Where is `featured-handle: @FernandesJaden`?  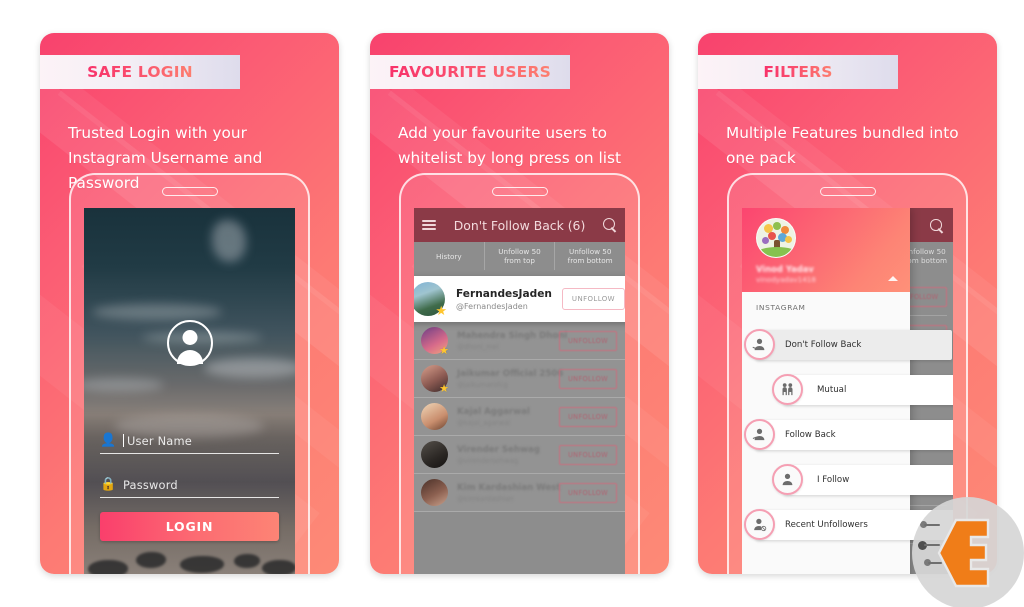 featured-handle: @FernandesJaden is located at coordinates (492, 306).